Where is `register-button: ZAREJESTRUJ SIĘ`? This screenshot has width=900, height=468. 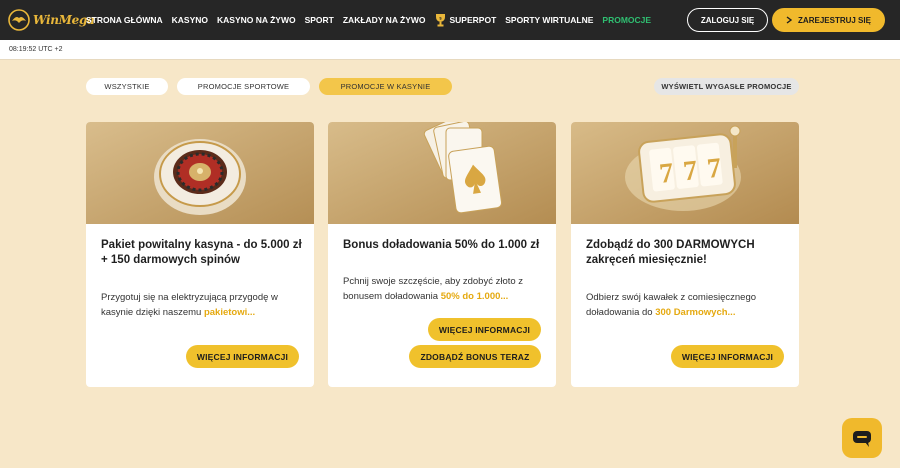 register-button: ZAREJESTRUJ SIĘ is located at coordinates (828, 20).